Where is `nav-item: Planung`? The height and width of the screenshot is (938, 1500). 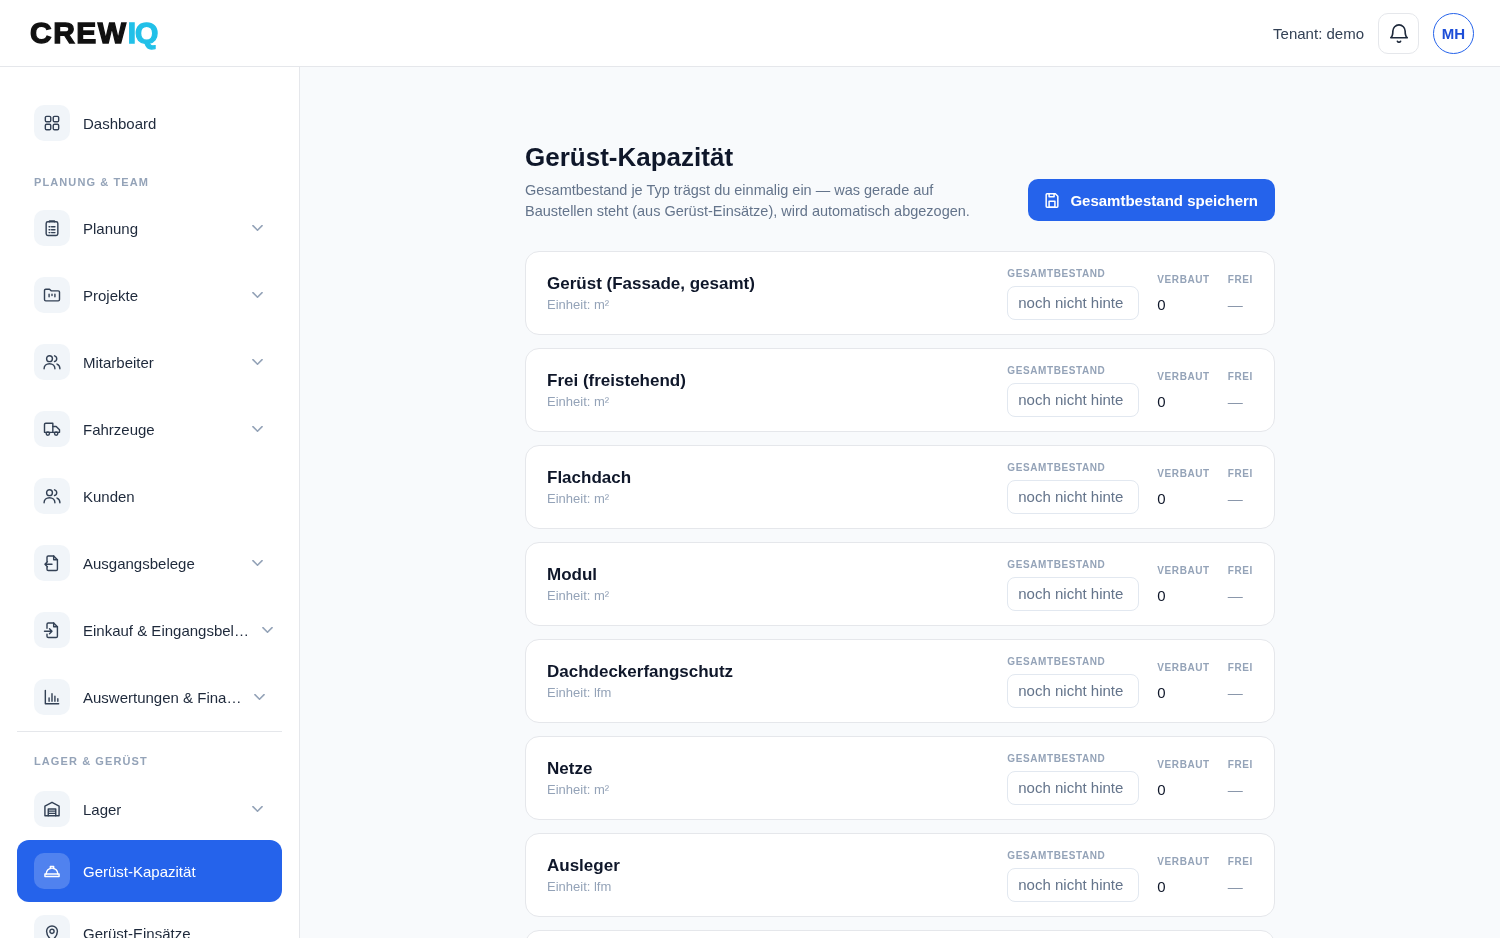
nav-item: Planung is located at coordinates (149, 228).